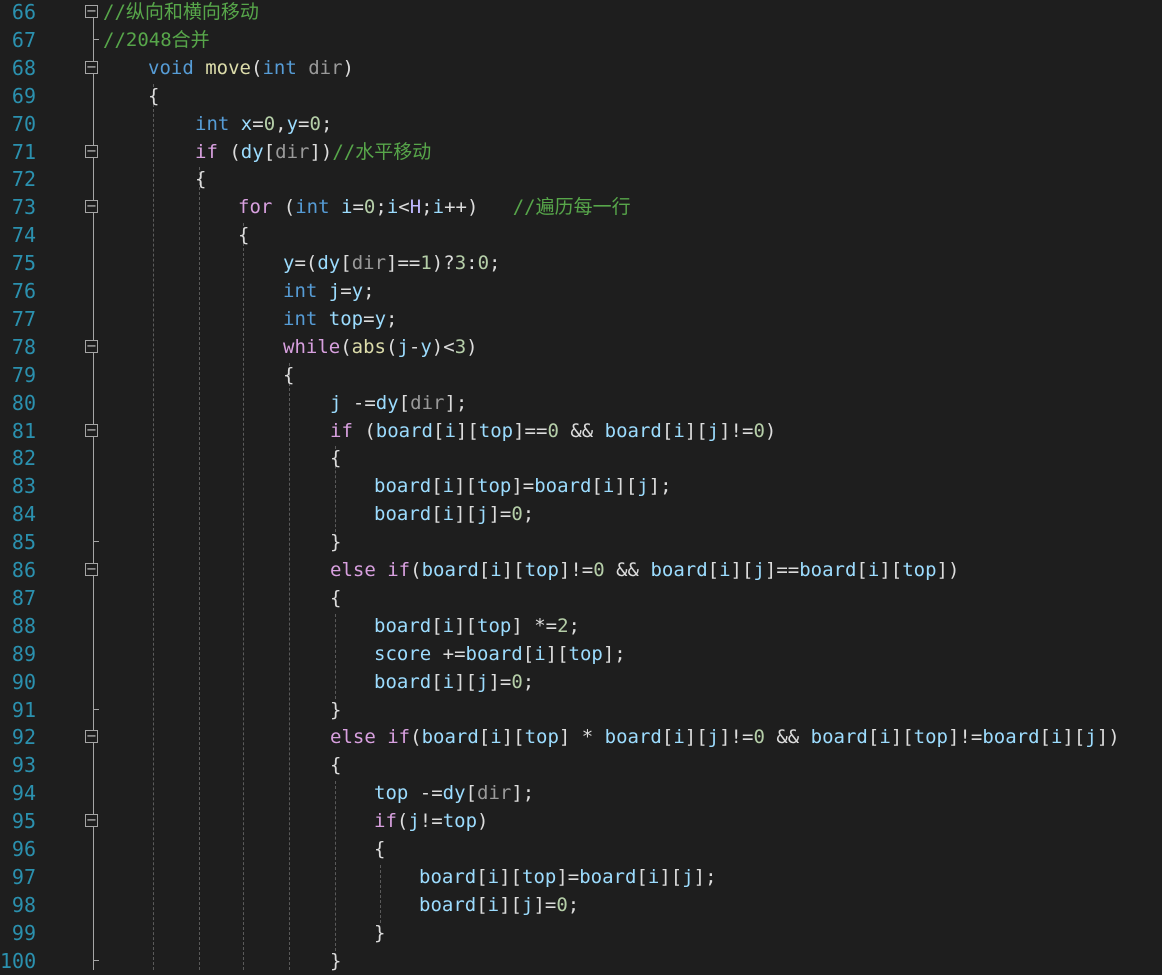 The width and height of the screenshot is (1162, 975). What do you see at coordinates (581, 598) in the screenshot?
I see `code-line: 87 {` at bounding box center [581, 598].